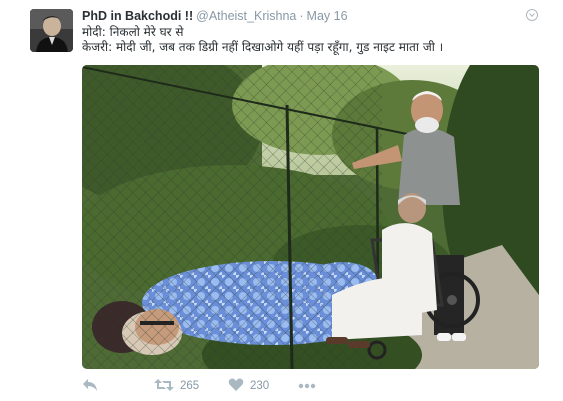 This screenshot has width=563, height=401. What do you see at coordinates (164, 386) in the screenshot?
I see `retweet-icon` at bounding box center [164, 386].